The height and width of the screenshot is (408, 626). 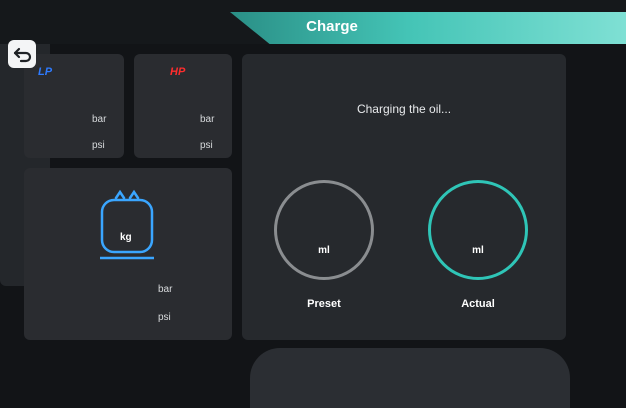 I want to click on low-pressure-tag: LP, so click(x=45, y=72).